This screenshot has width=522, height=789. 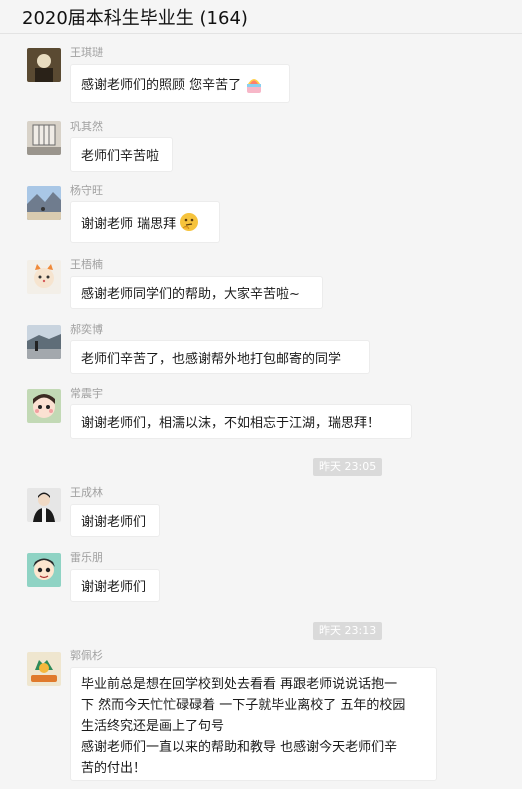 What do you see at coordinates (86, 655) in the screenshot?
I see `sender-name: 郭佩杉` at bounding box center [86, 655].